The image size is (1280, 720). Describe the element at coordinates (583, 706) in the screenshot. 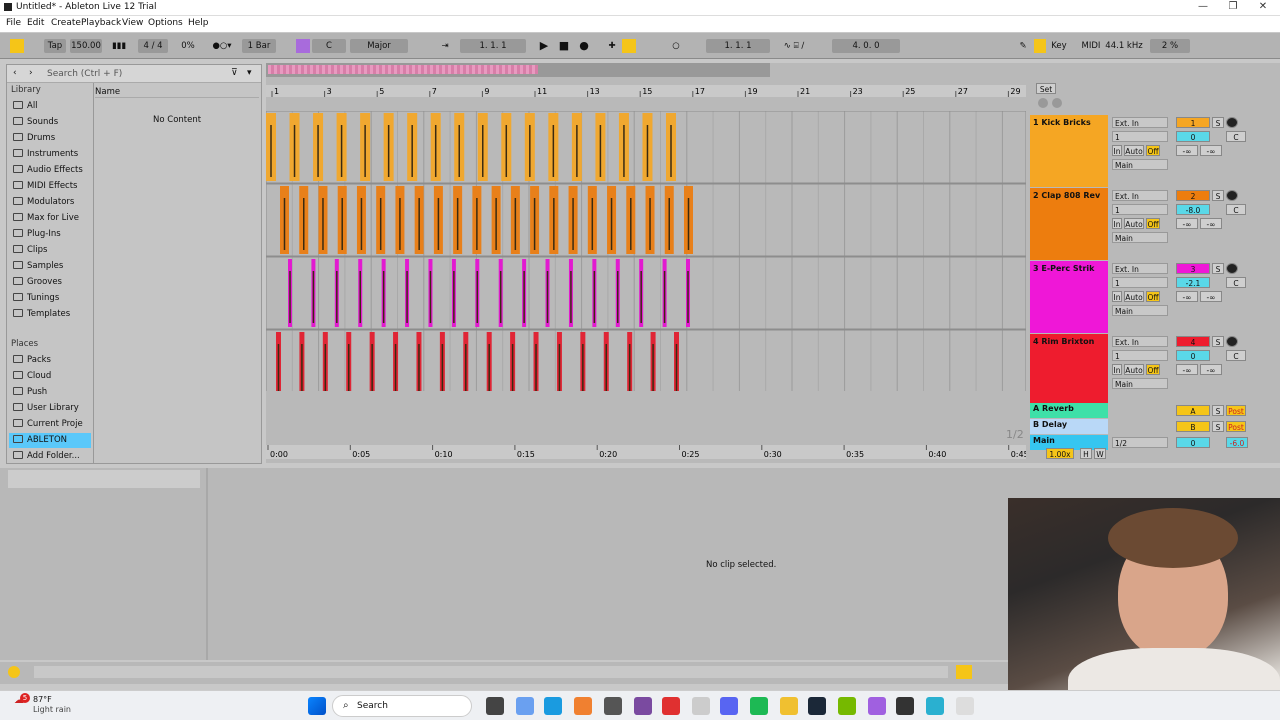

I see `firefox-icon` at that location.